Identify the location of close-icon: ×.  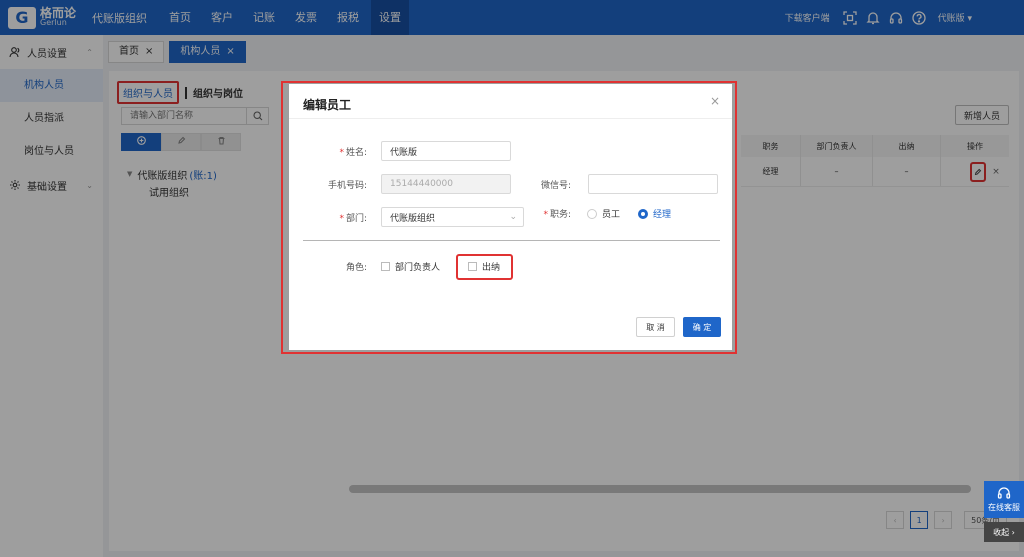
(715, 101).